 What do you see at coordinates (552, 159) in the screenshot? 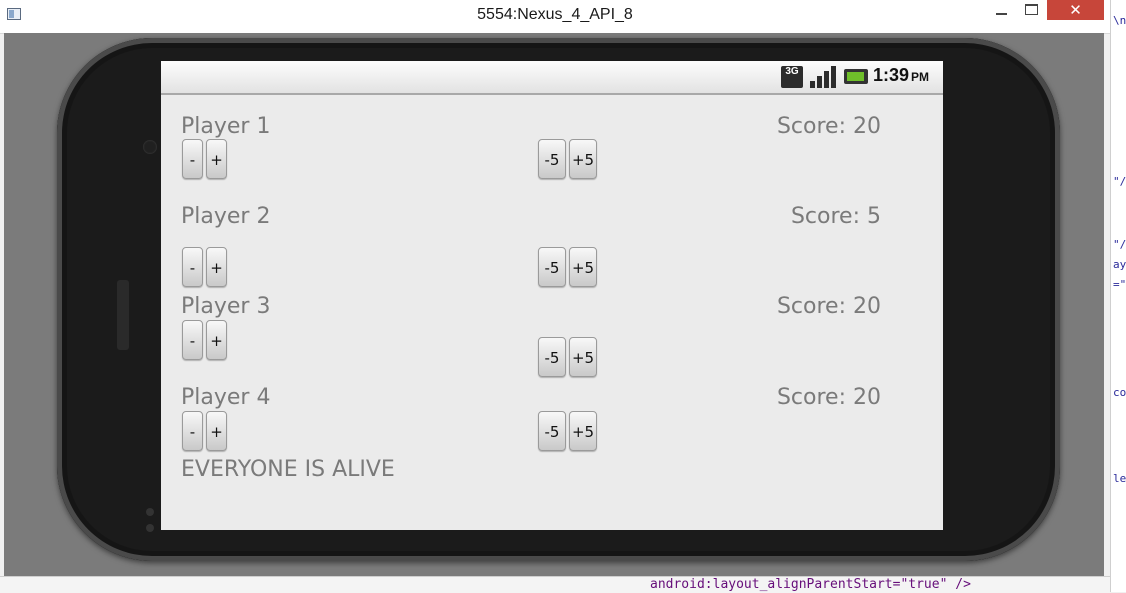
I see `player-1-minus5-button: -5` at bounding box center [552, 159].